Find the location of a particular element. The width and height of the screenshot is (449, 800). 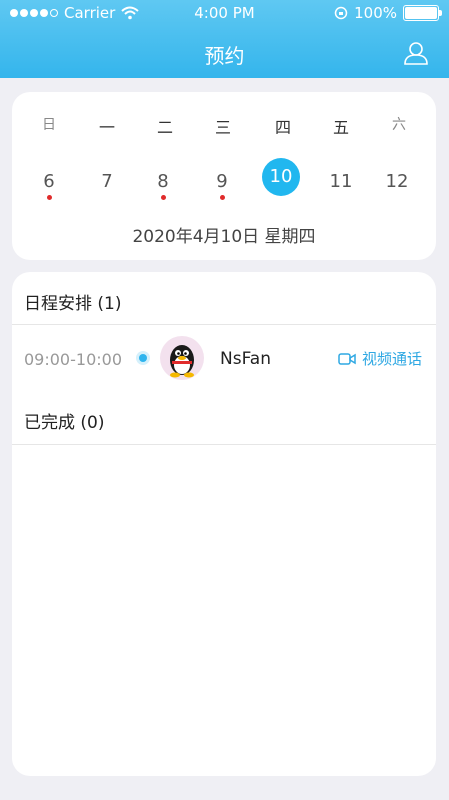

status-bar: Carrier 4:00 PM 100% is located at coordinates (224, 14).